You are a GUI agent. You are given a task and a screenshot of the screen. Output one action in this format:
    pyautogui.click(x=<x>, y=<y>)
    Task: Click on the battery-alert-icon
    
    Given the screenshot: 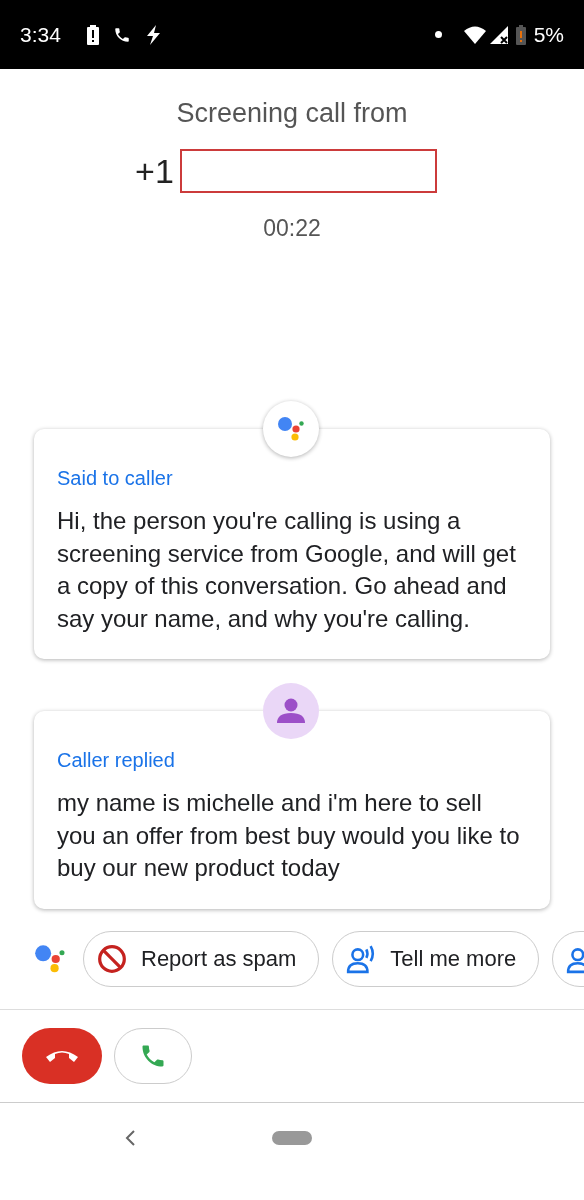 What is the action you would take?
    pyautogui.click(x=92, y=34)
    